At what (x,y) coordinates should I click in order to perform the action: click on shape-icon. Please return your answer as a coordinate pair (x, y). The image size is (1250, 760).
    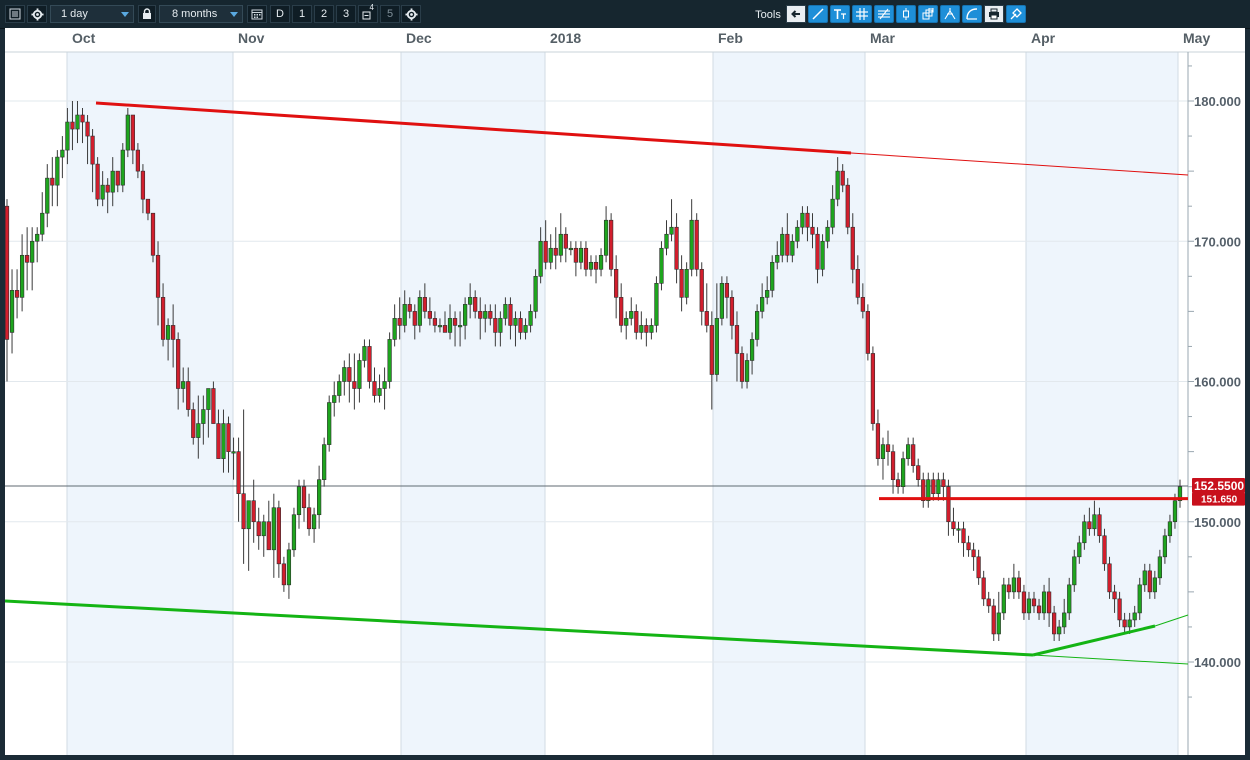
    Looking at the image, I should click on (972, 14).